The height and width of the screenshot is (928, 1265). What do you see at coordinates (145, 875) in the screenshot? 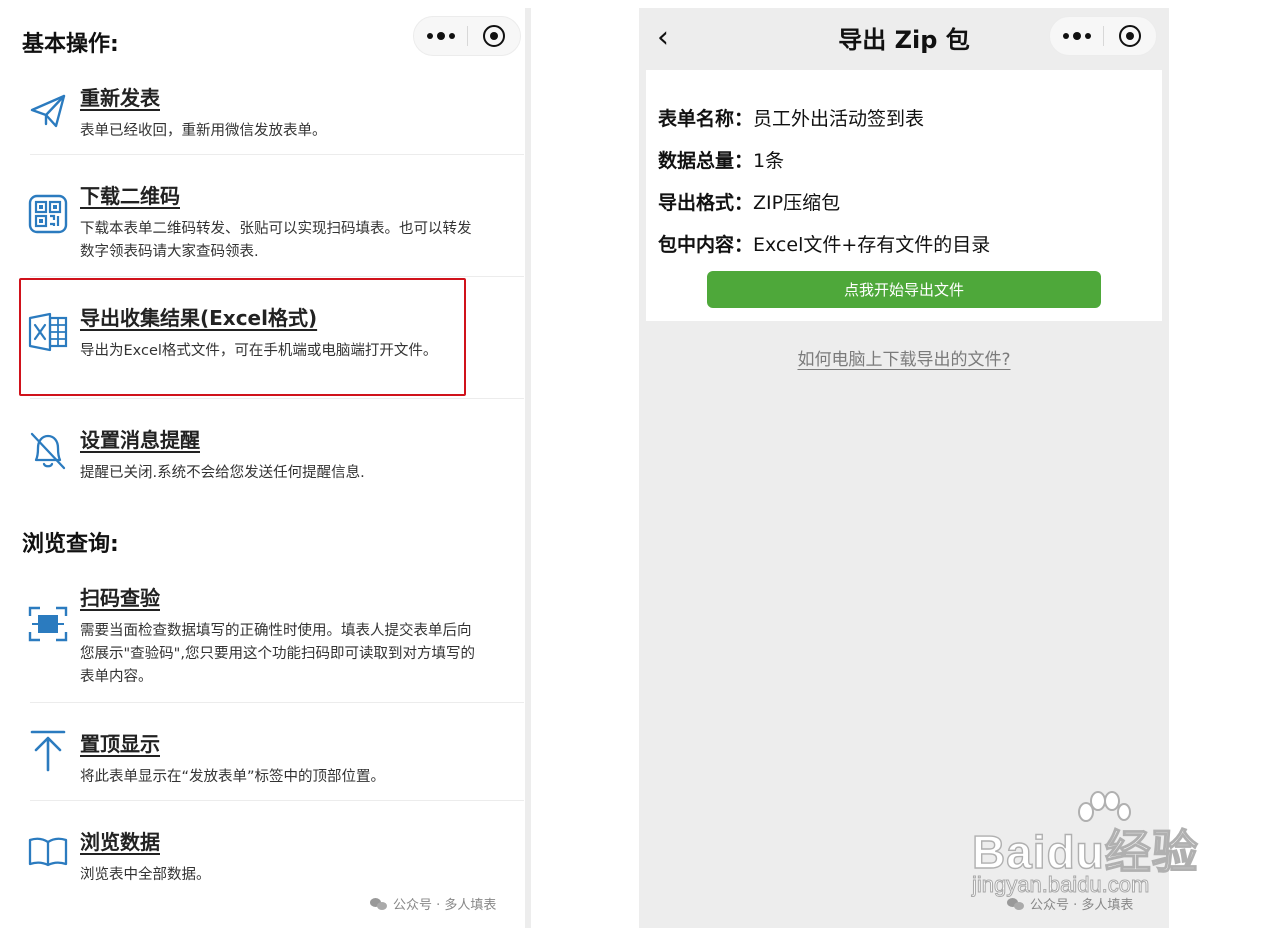
I see `action-desc: 浏览表中全部数据。` at bounding box center [145, 875].